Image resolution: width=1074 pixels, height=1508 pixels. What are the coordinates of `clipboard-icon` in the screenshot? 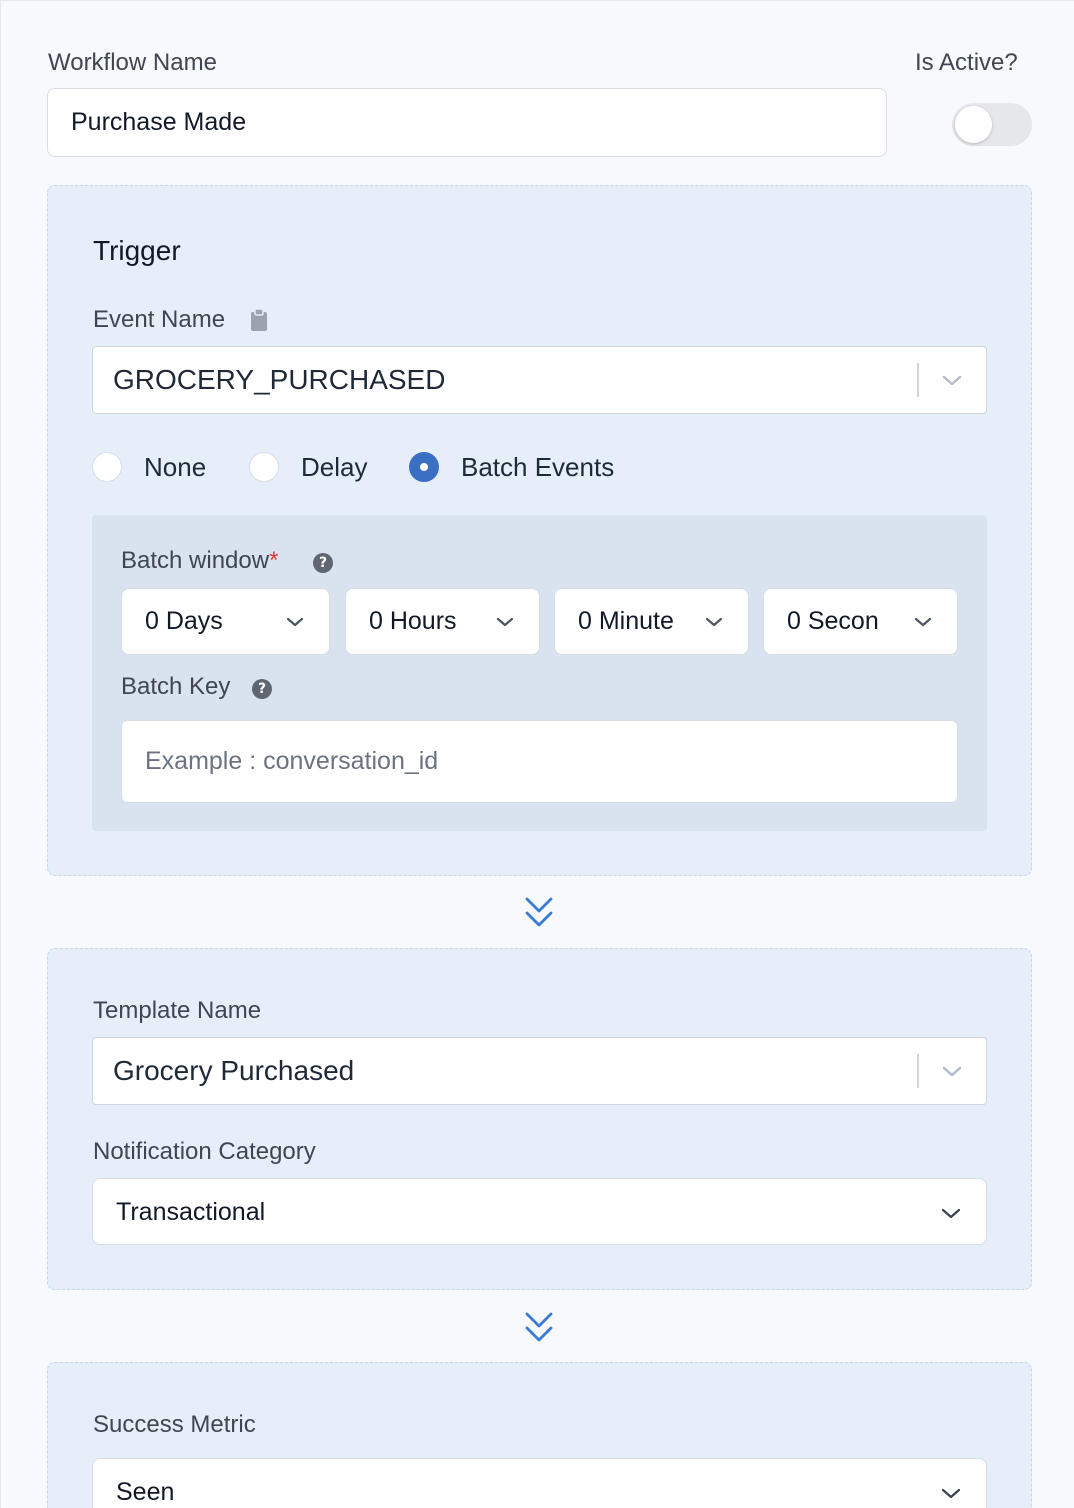 It's located at (259, 320).